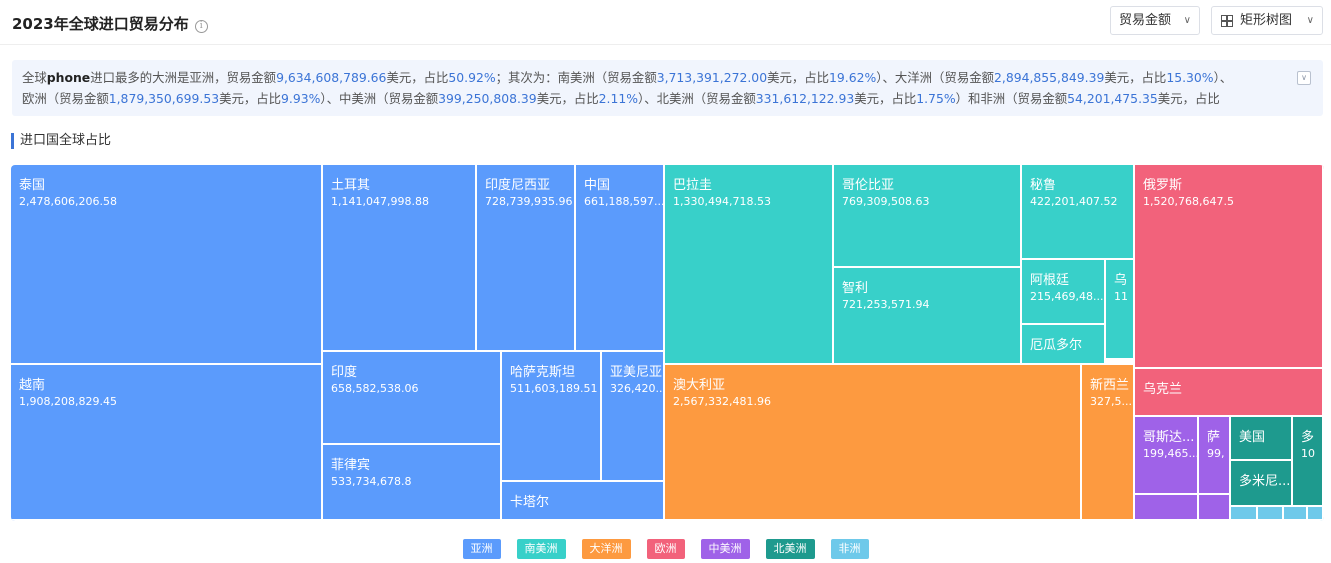  I want to click on treemap-tile: 土耳其 1,141,047,998.88, so click(400, 258).